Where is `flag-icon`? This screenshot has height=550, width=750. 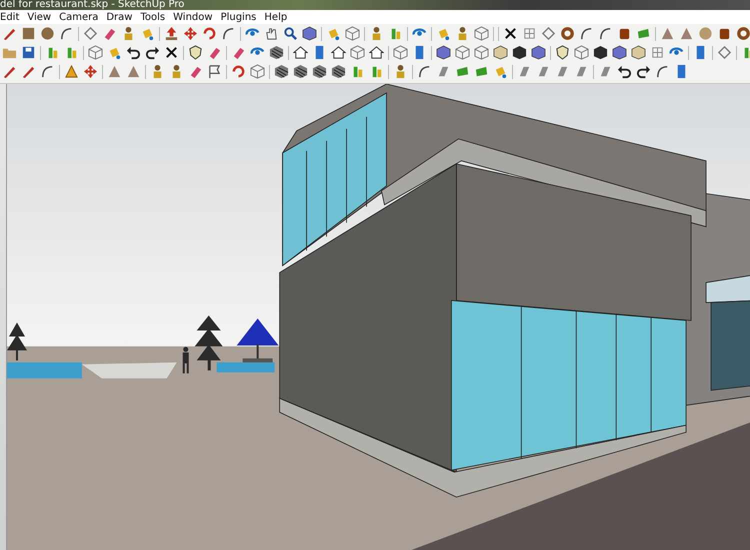
flag-icon is located at coordinates (214, 71).